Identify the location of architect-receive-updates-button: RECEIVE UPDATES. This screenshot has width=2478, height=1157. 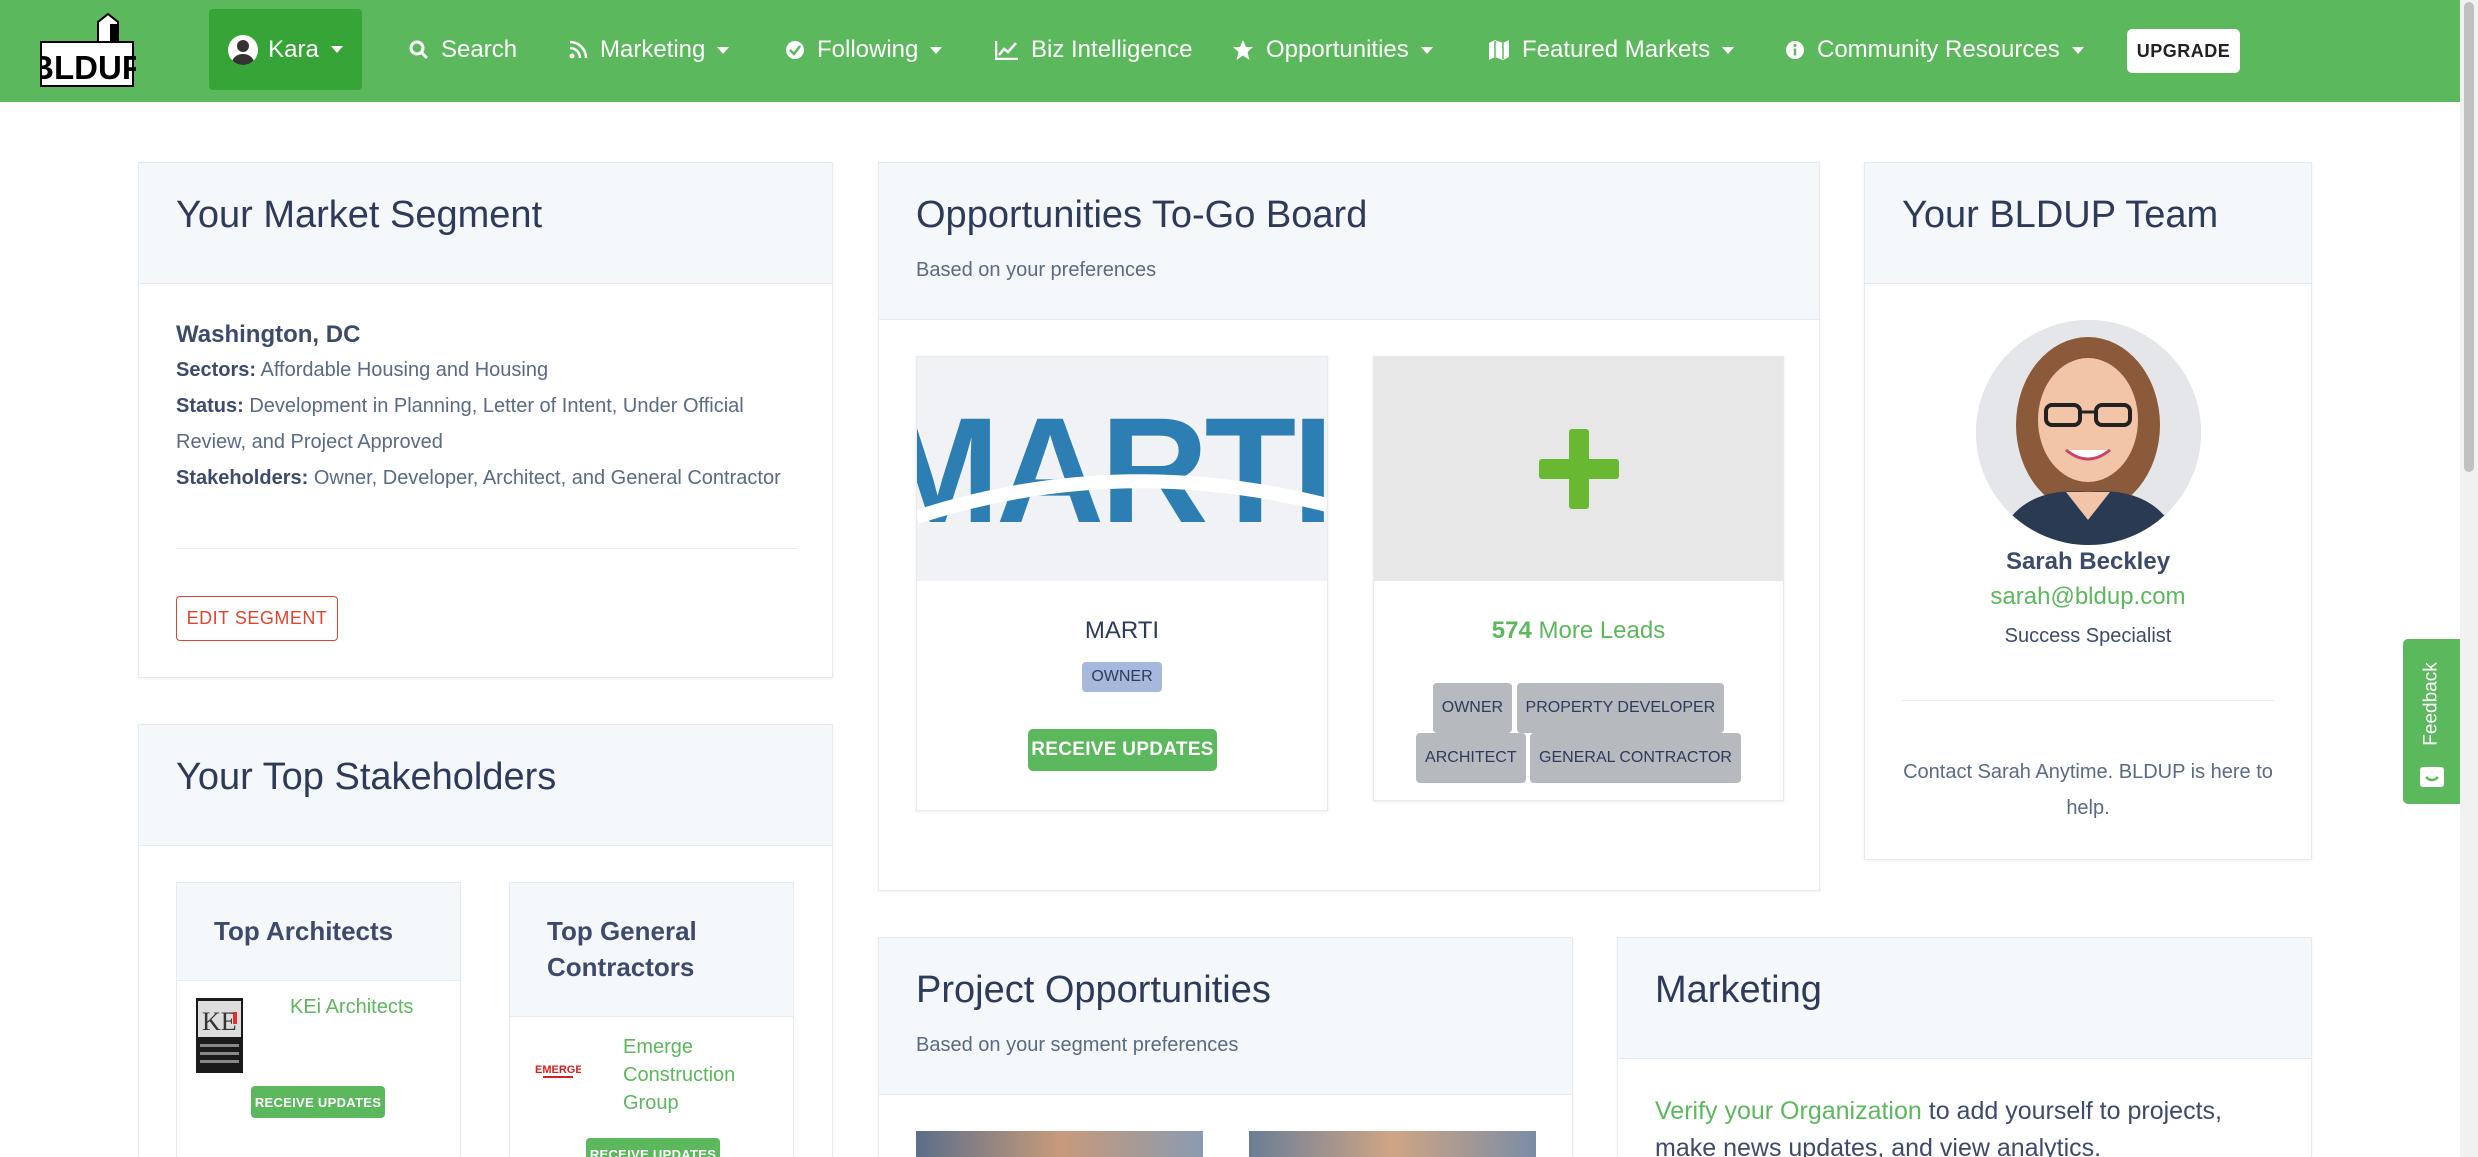
(318, 1102).